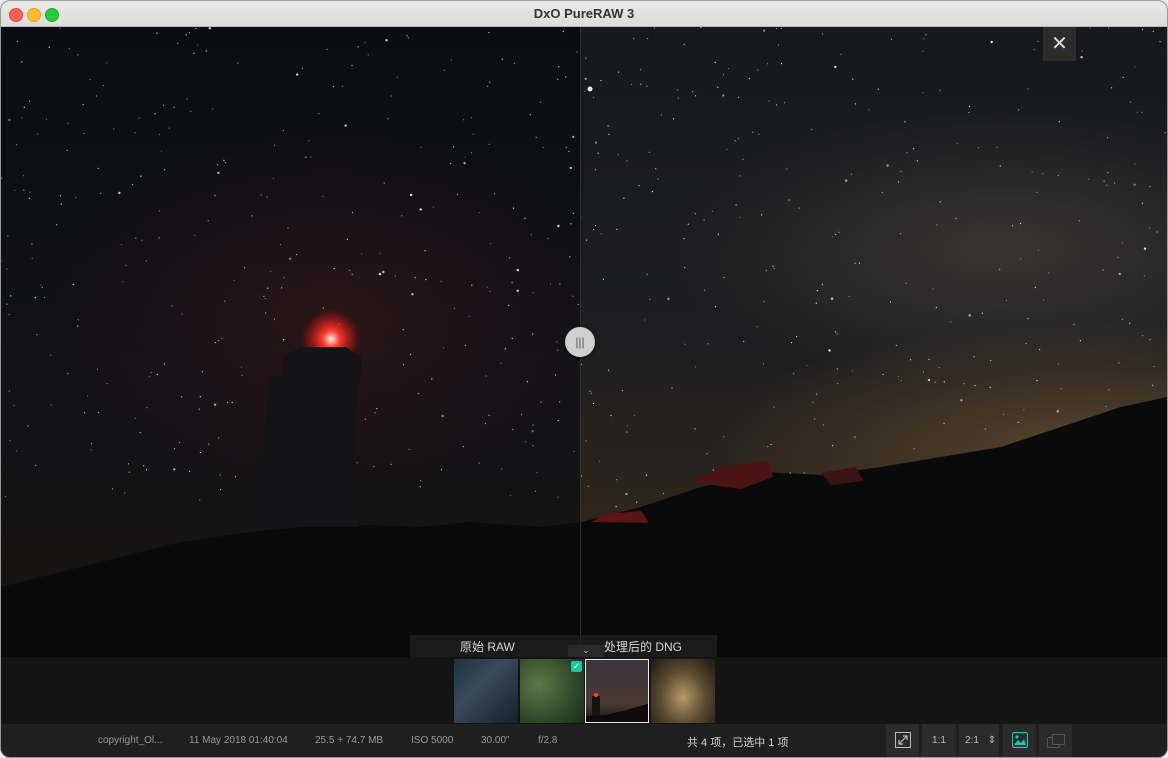 The image size is (1168, 758). I want to click on iso-value: ISO 5000, so click(432, 740).